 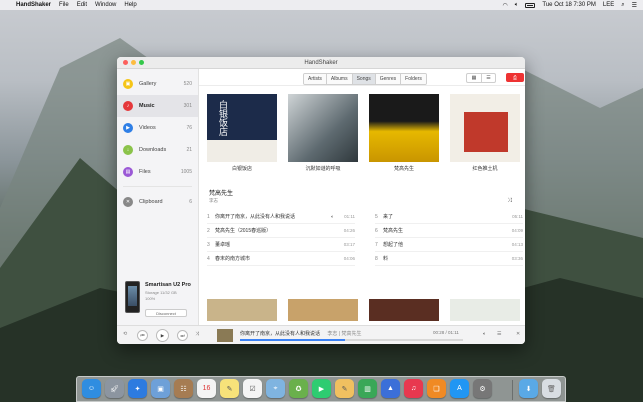 I want to click on sidebar-item-count: 6, so click(x=190, y=202).